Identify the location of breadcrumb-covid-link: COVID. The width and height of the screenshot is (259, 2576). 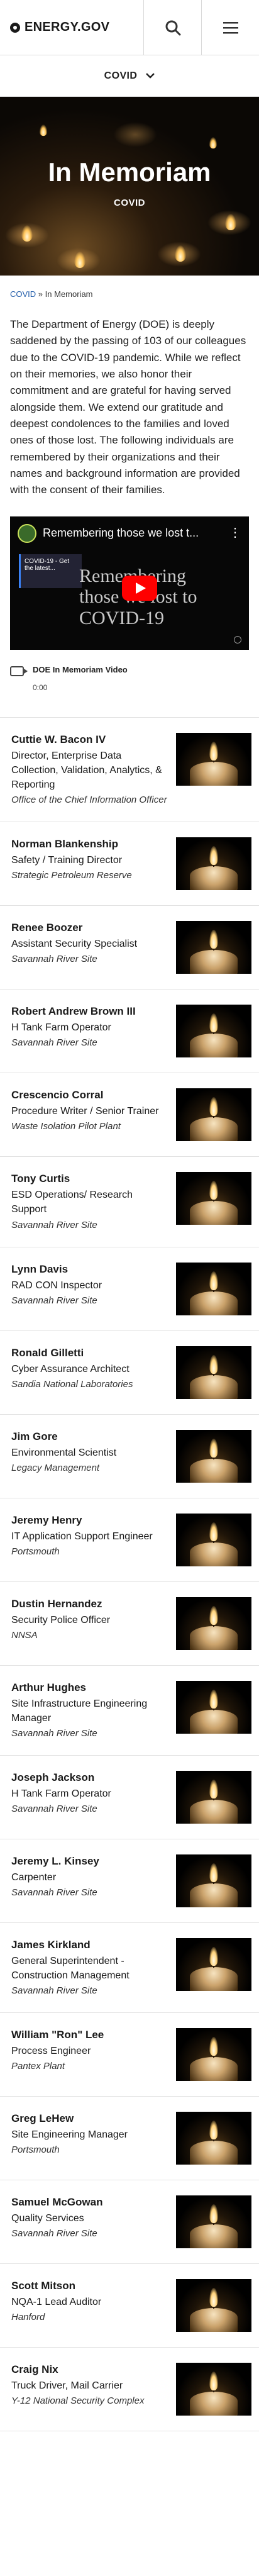
(23, 294).